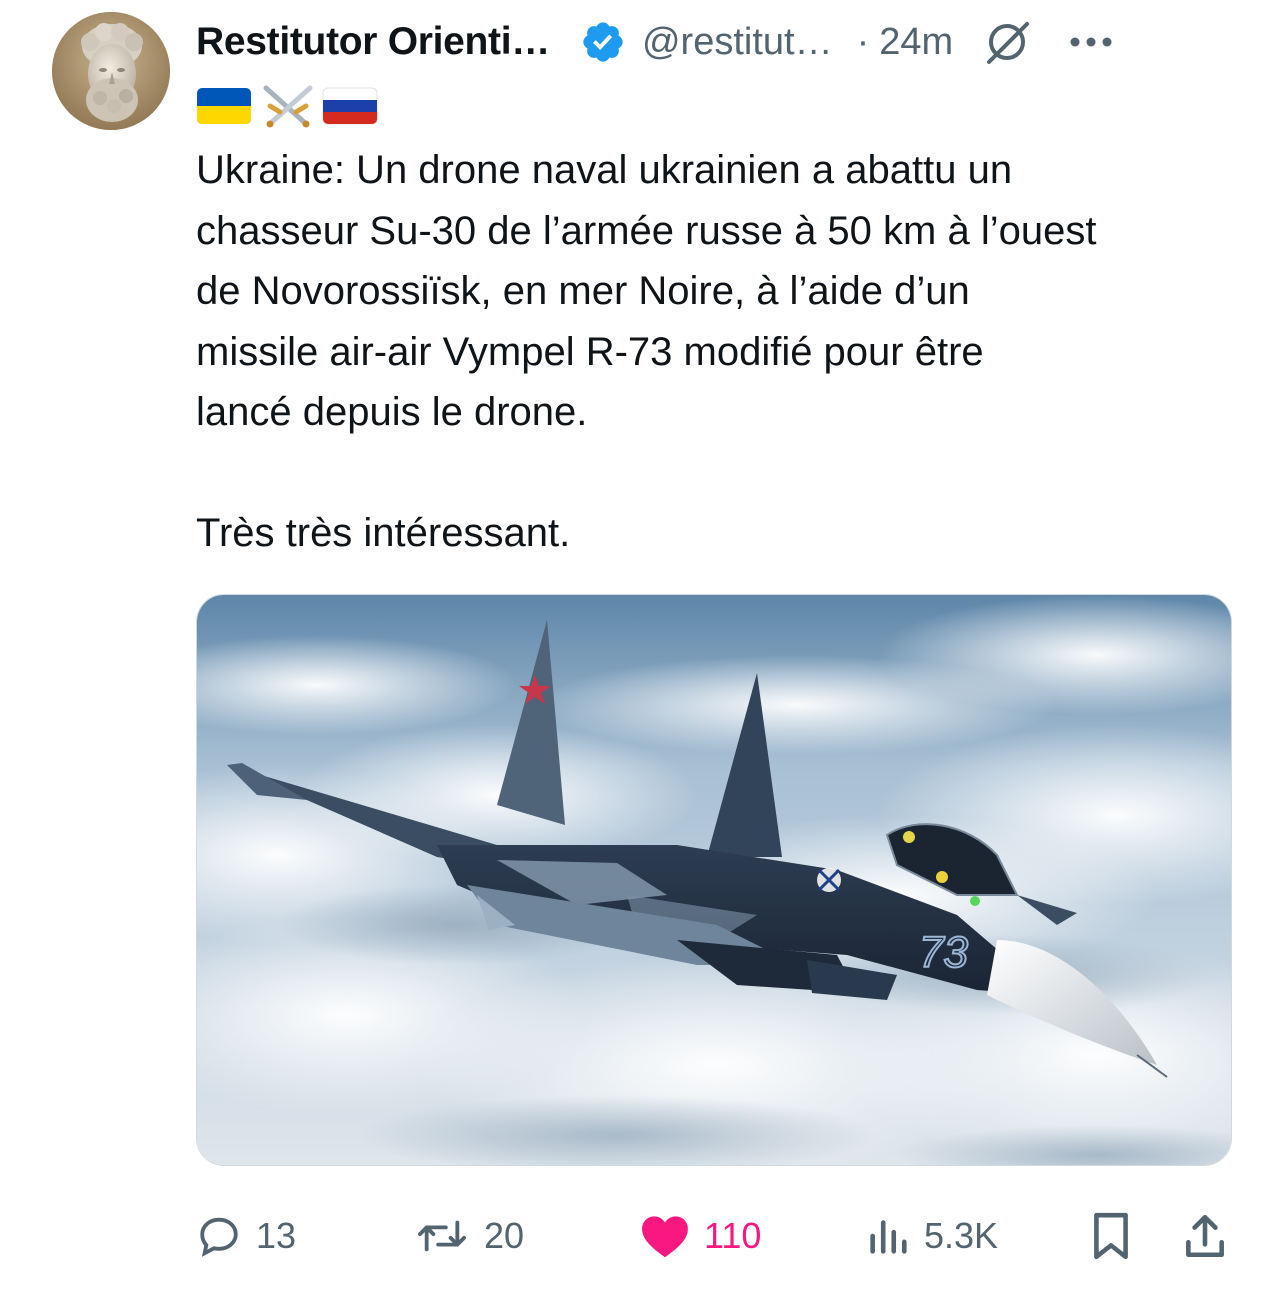 The height and width of the screenshot is (1293, 1284). What do you see at coordinates (733, 1235) in the screenshot?
I see `like-count: 110` at bounding box center [733, 1235].